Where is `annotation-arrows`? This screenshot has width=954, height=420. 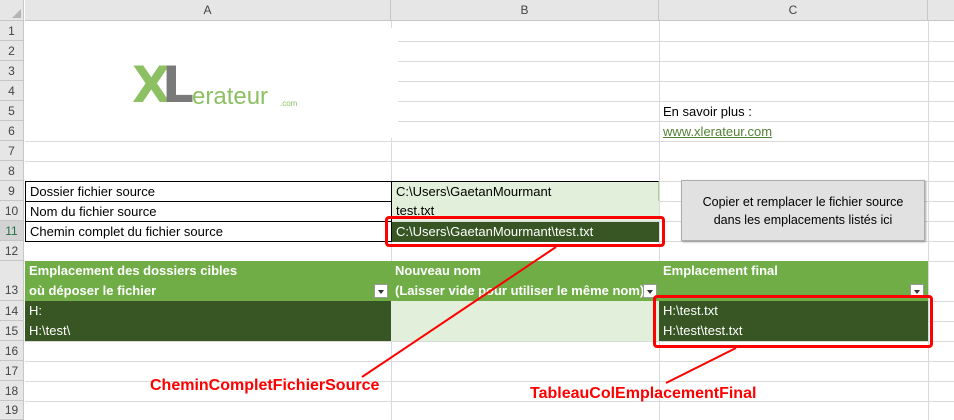
annotation-arrows is located at coordinates (549, 315).